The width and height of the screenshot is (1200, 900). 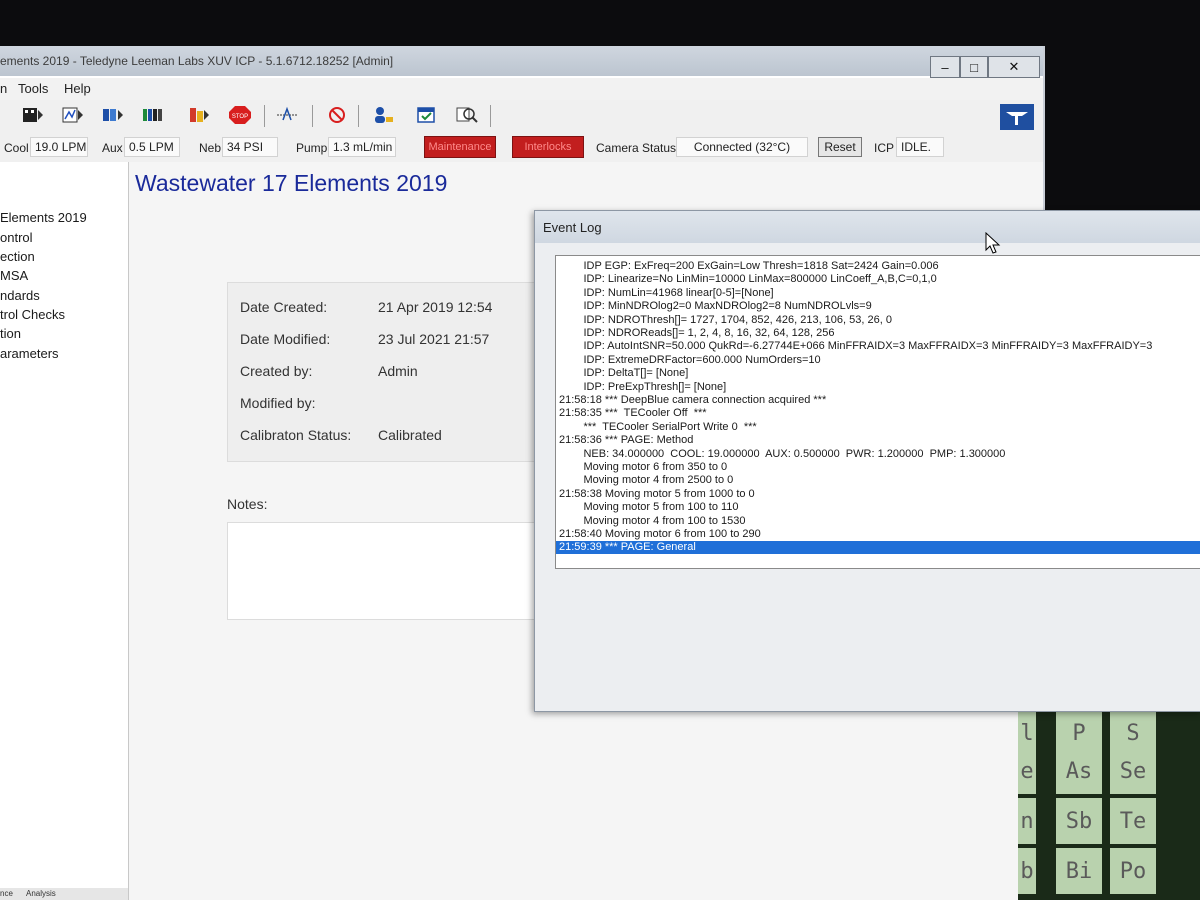 I want to click on tree-item-selection: ection, so click(x=17, y=256).